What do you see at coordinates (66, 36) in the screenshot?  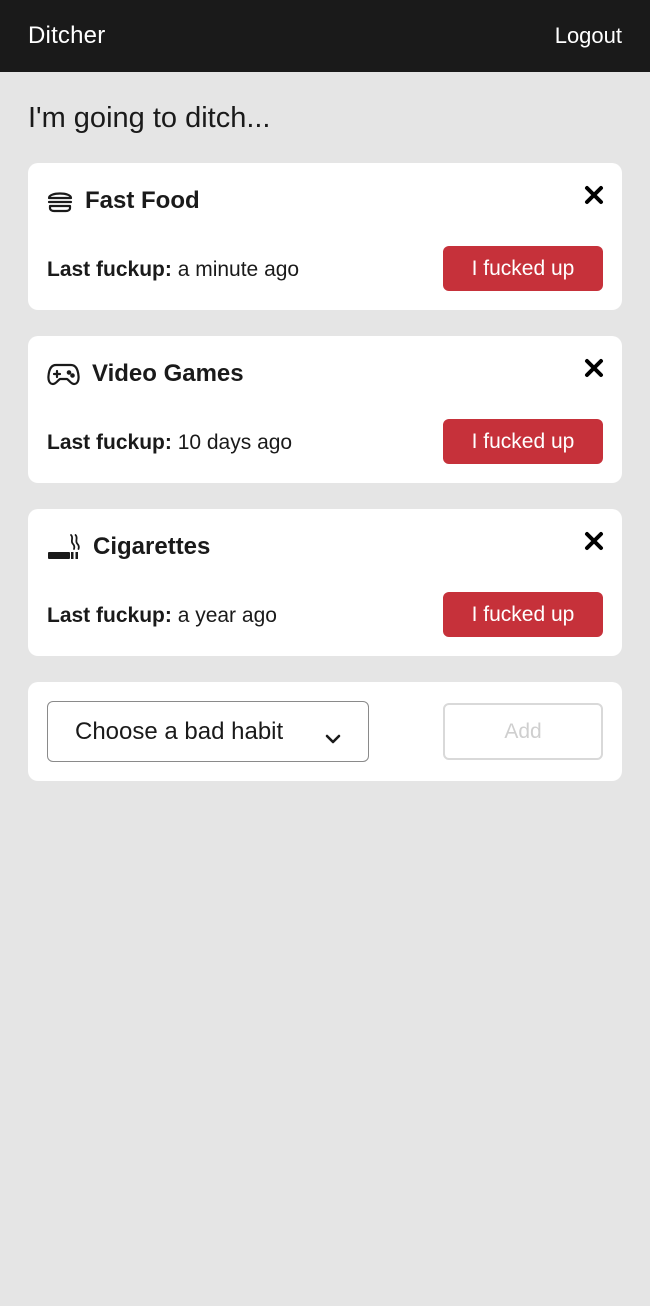 I see `brand-title: Ditcher` at bounding box center [66, 36].